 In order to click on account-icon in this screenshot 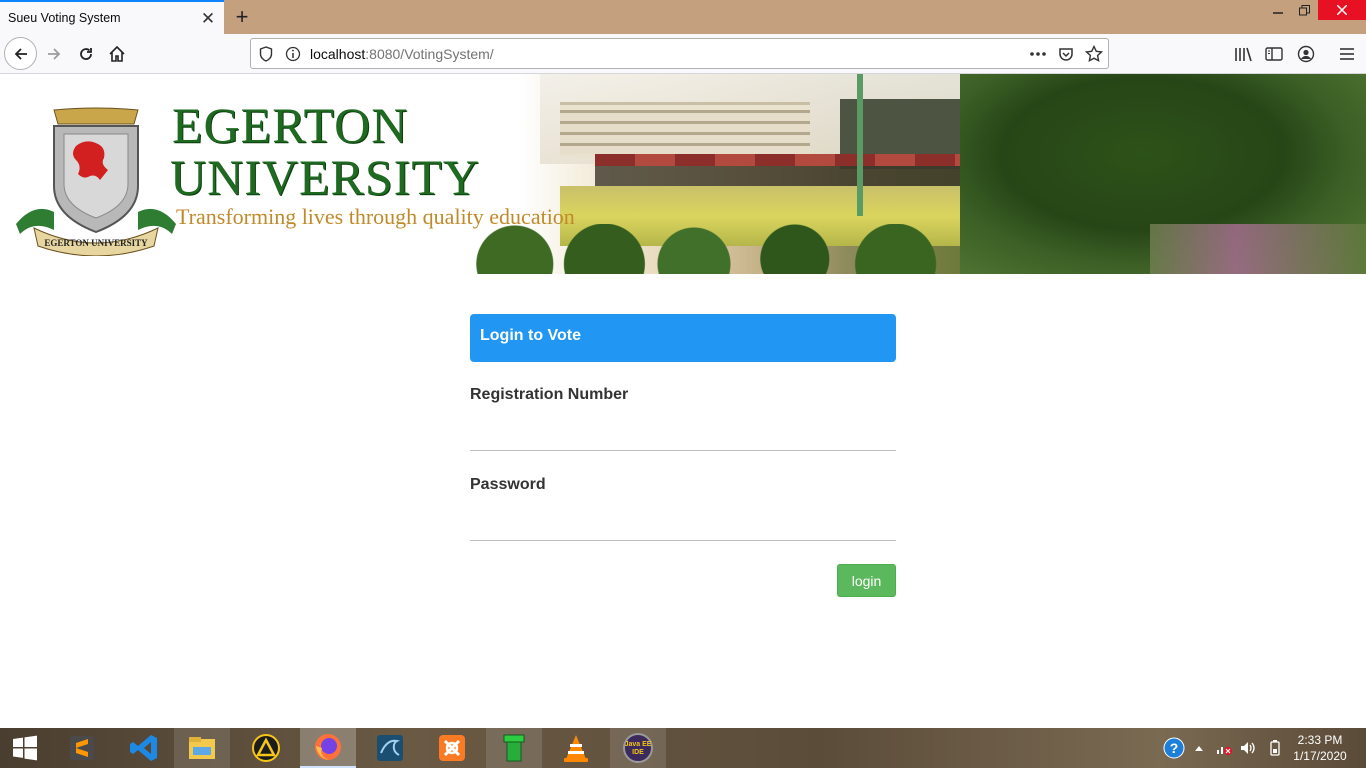, I will do `click(1306, 54)`.